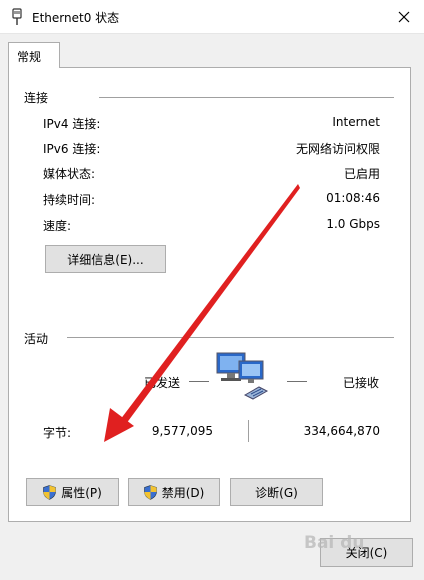 This screenshot has height=580, width=424. I want to click on speed-label: 速度:, so click(57, 226).